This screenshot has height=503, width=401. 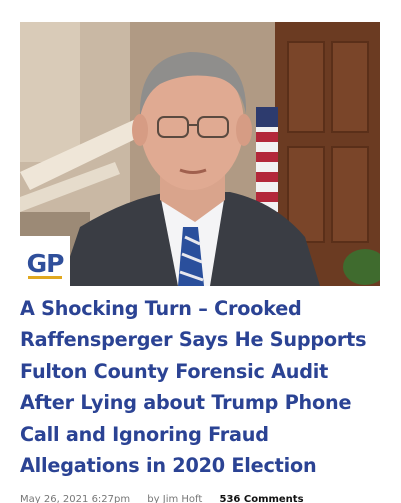 I want to click on byline-prefix: by, so click(x=153, y=498).